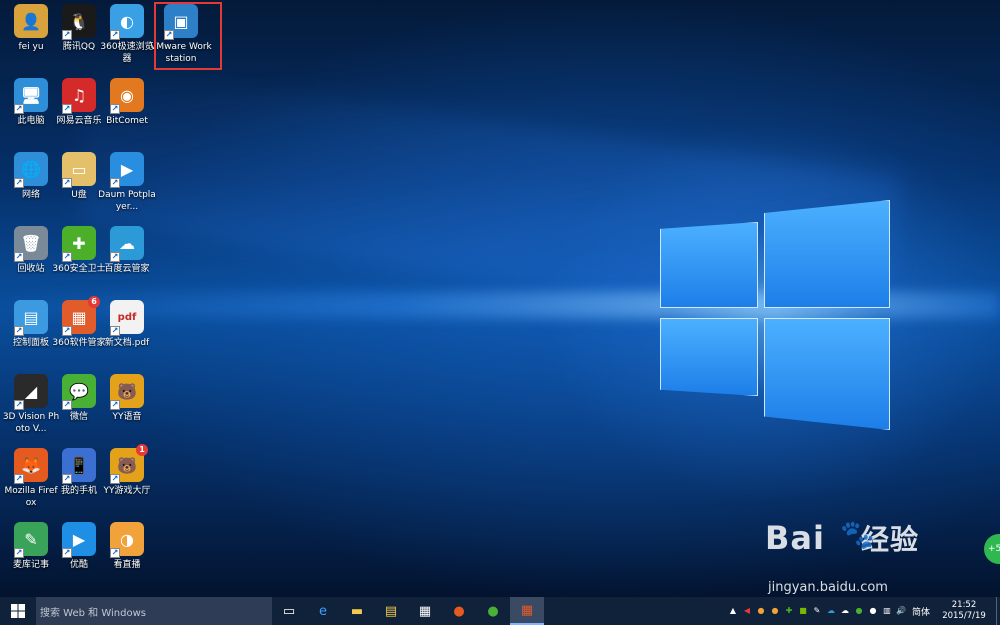 This screenshot has height=625, width=1000. I want to click on youku-icon: ▶ ↗, so click(79, 540).